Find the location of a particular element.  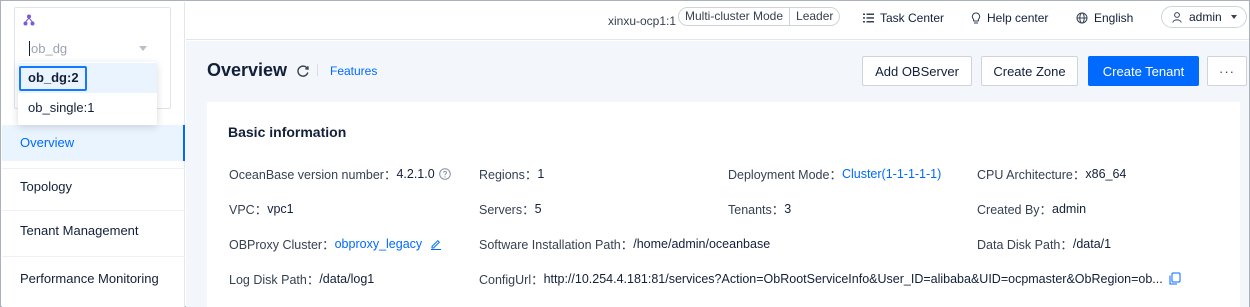

deployment-mode-link: Cluster(1-1-1-1-1) is located at coordinates (891, 174).